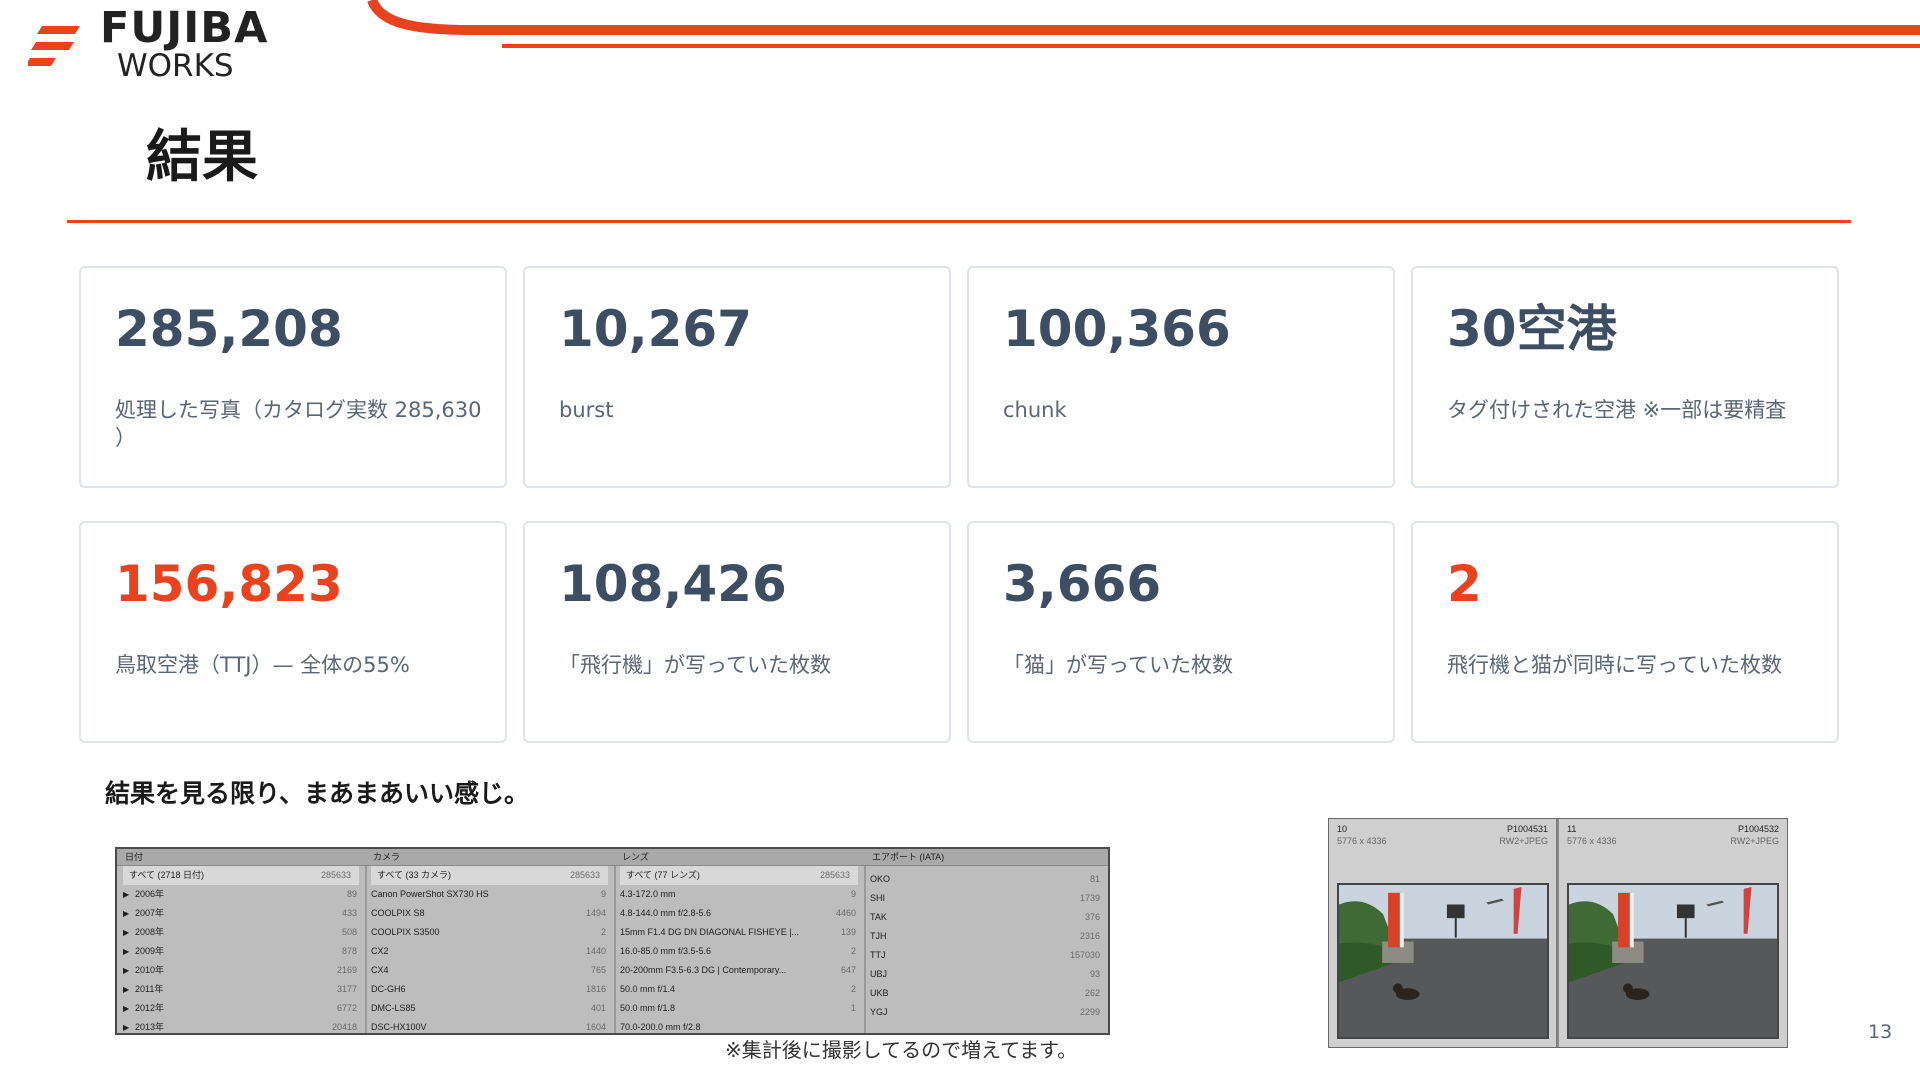 The image size is (1920, 1080). What do you see at coordinates (241, 932) in the screenshot?
I see `filter-row: ▶ 2008年 508` at bounding box center [241, 932].